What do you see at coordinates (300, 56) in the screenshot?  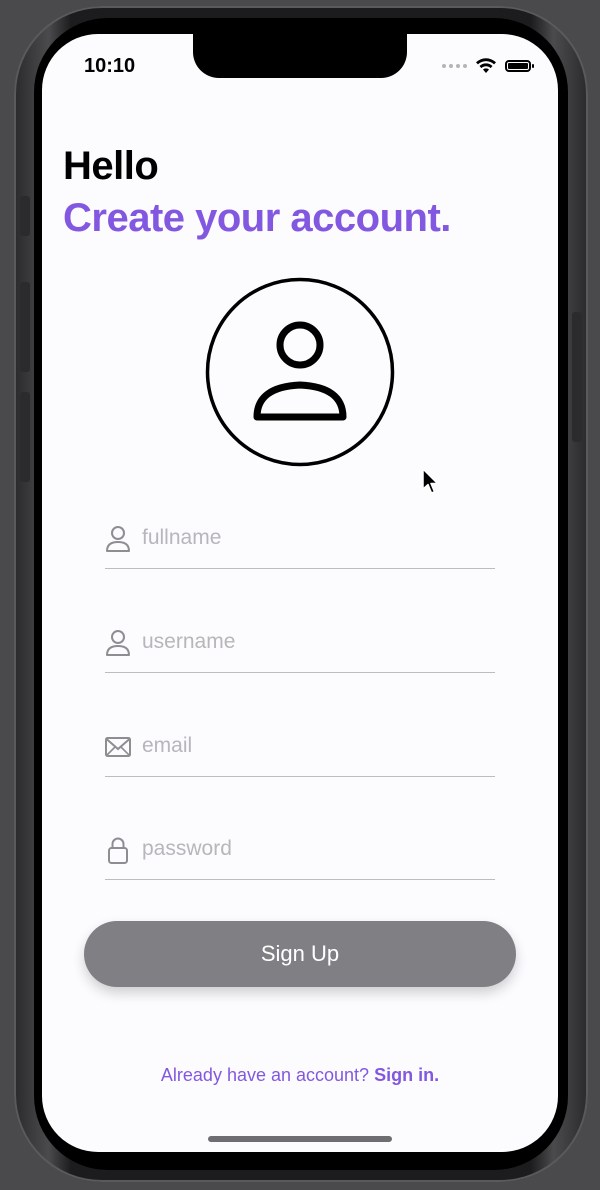 I see `notch` at bounding box center [300, 56].